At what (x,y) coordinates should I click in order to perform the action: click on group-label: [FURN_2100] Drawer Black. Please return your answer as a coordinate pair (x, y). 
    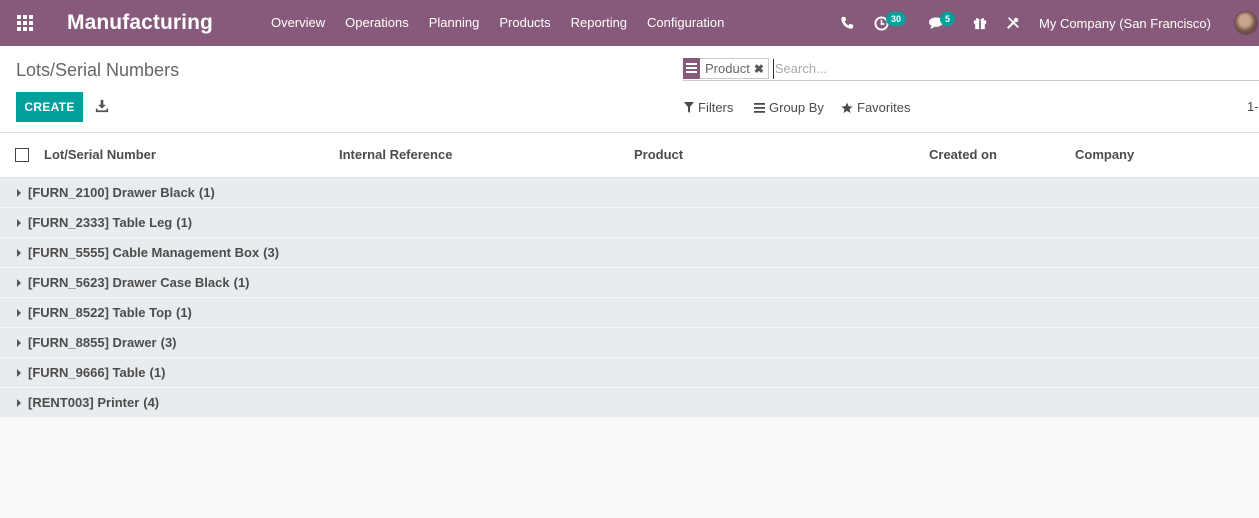
    Looking at the image, I should click on (111, 192).